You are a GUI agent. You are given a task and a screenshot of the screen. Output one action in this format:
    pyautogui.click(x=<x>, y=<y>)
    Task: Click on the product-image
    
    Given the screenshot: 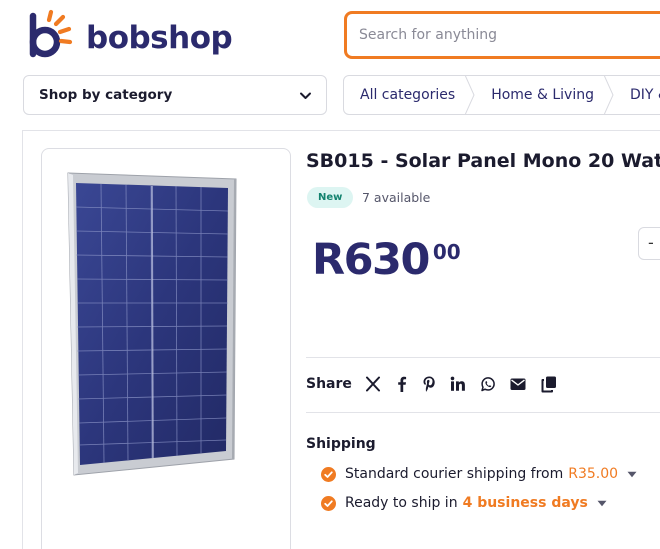 What is the action you would take?
    pyautogui.click(x=152, y=324)
    